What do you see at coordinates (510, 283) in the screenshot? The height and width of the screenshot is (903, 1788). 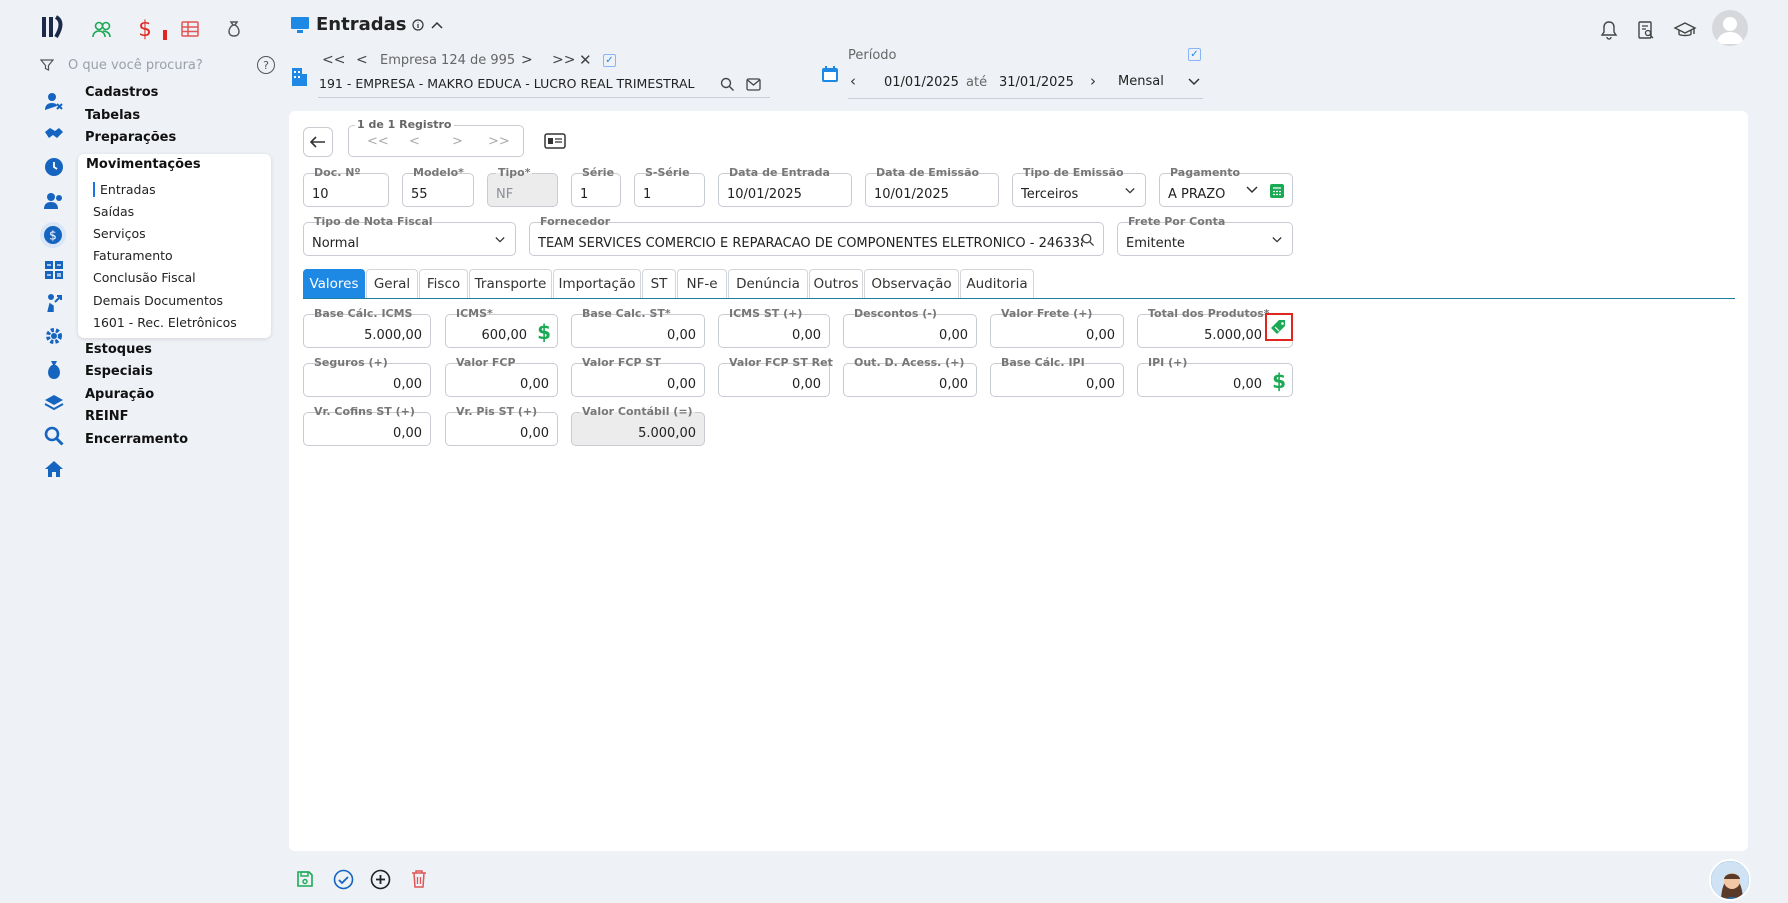 I see `tab-transporte: Transporte` at bounding box center [510, 283].